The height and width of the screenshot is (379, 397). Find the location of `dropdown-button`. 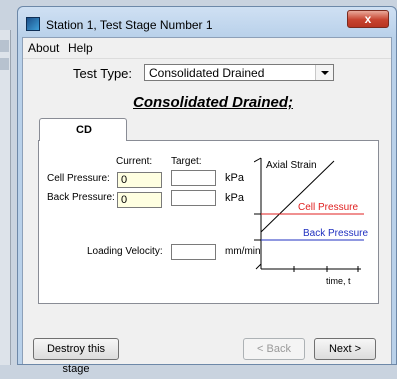

dropdown-button is located at coordinates (324, 72).